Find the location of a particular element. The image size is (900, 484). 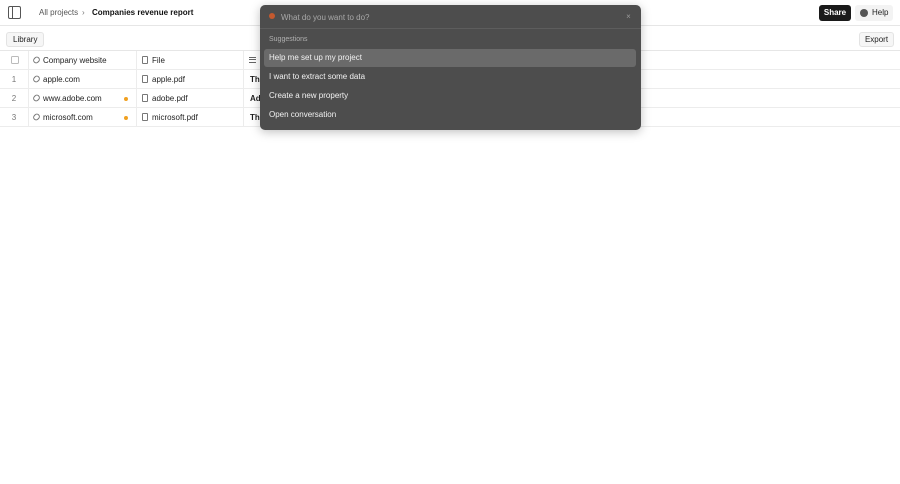

suggestion-item: Help me set up my project is located at coordinates (450, 58).